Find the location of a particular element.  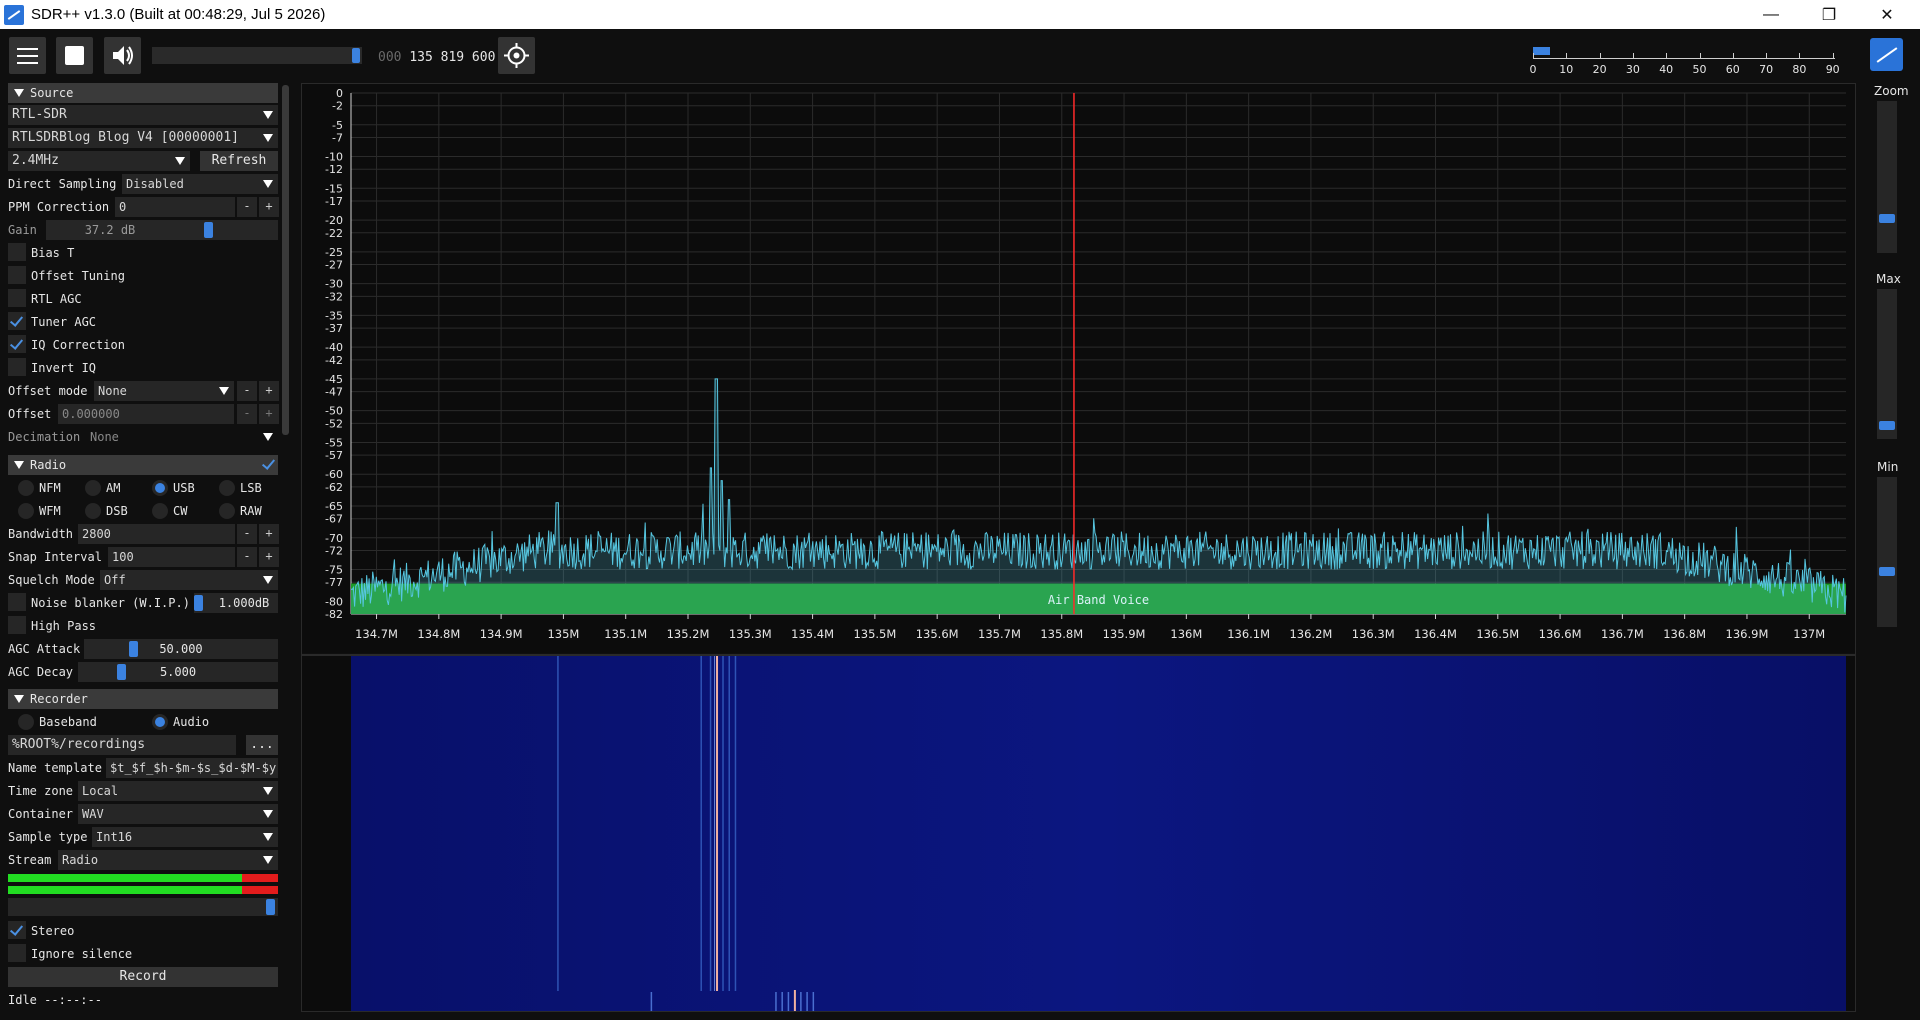

high-pass-checkbox is located at coordinates (17, 625).